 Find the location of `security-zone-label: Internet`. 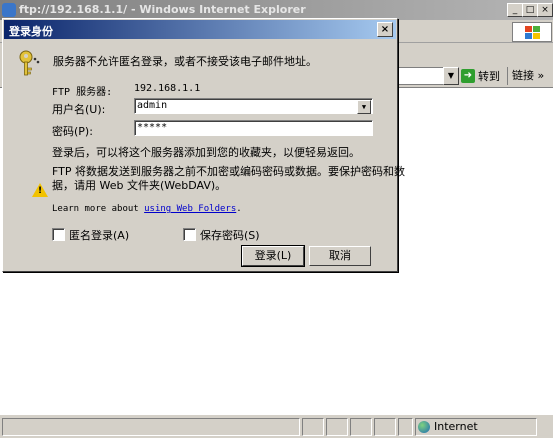

security-zone-label: Internet is located at coordinates (456, 426).